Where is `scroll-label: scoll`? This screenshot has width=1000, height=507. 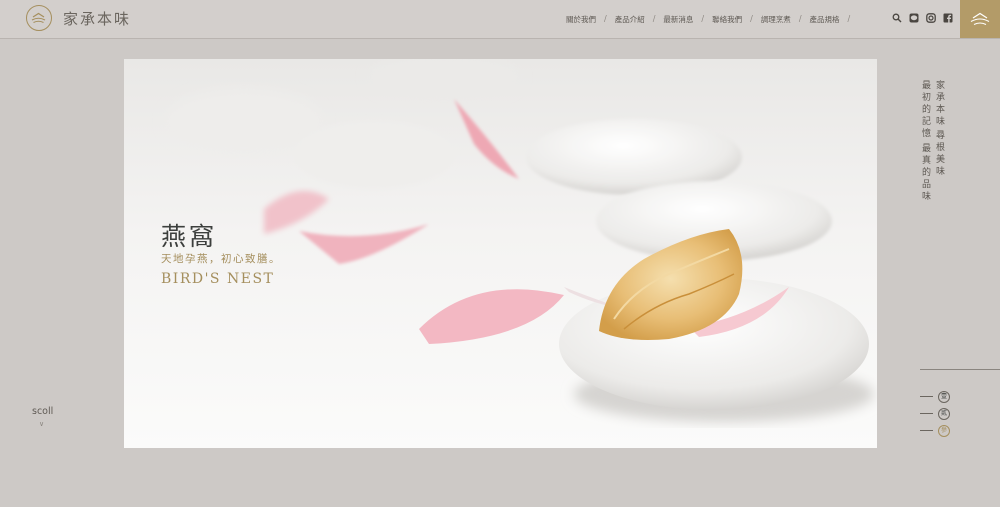
scroll-label: scoll is located at coordinates (43, 411).